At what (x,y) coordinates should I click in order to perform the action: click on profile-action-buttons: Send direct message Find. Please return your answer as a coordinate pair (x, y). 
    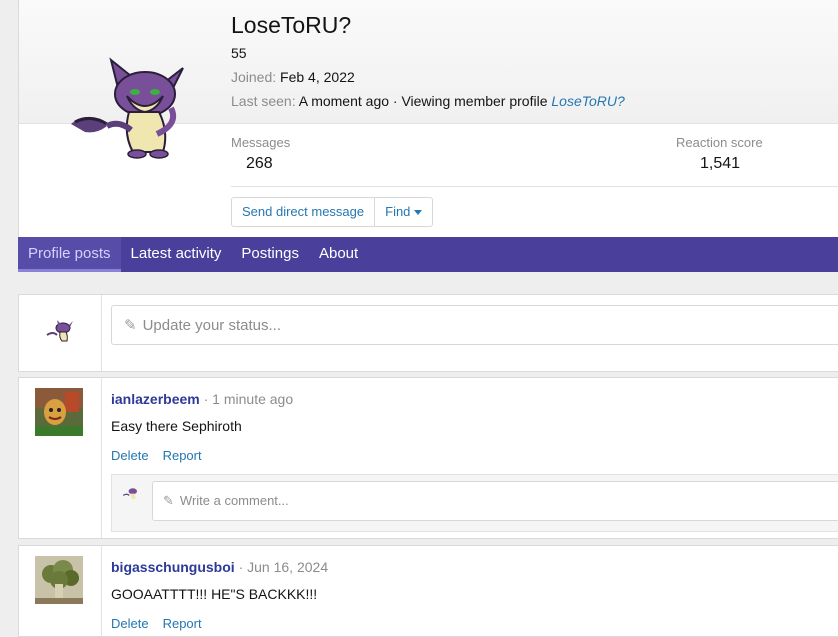
    Looking at the image, I should click on (332, 212).